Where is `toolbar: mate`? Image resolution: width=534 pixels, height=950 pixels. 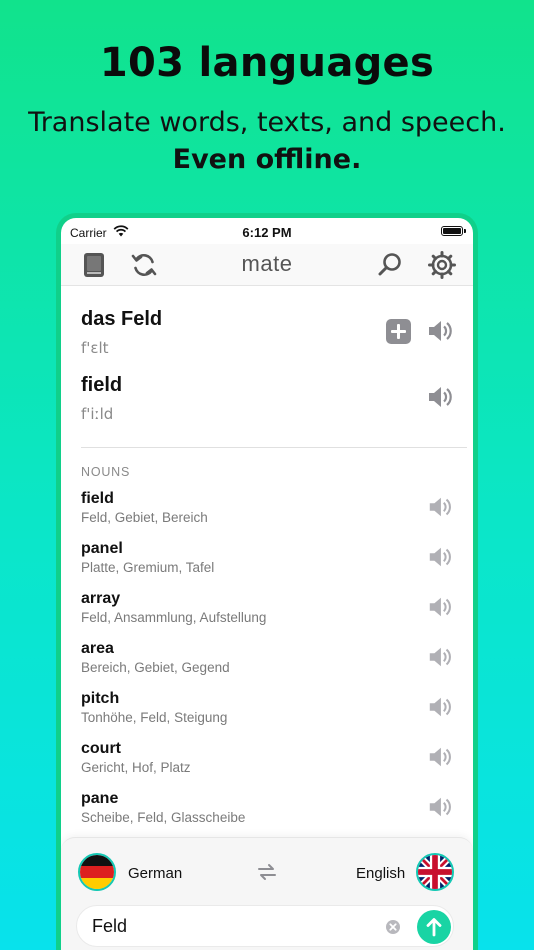 toolbar: mate is located at coordinates (267, 265).